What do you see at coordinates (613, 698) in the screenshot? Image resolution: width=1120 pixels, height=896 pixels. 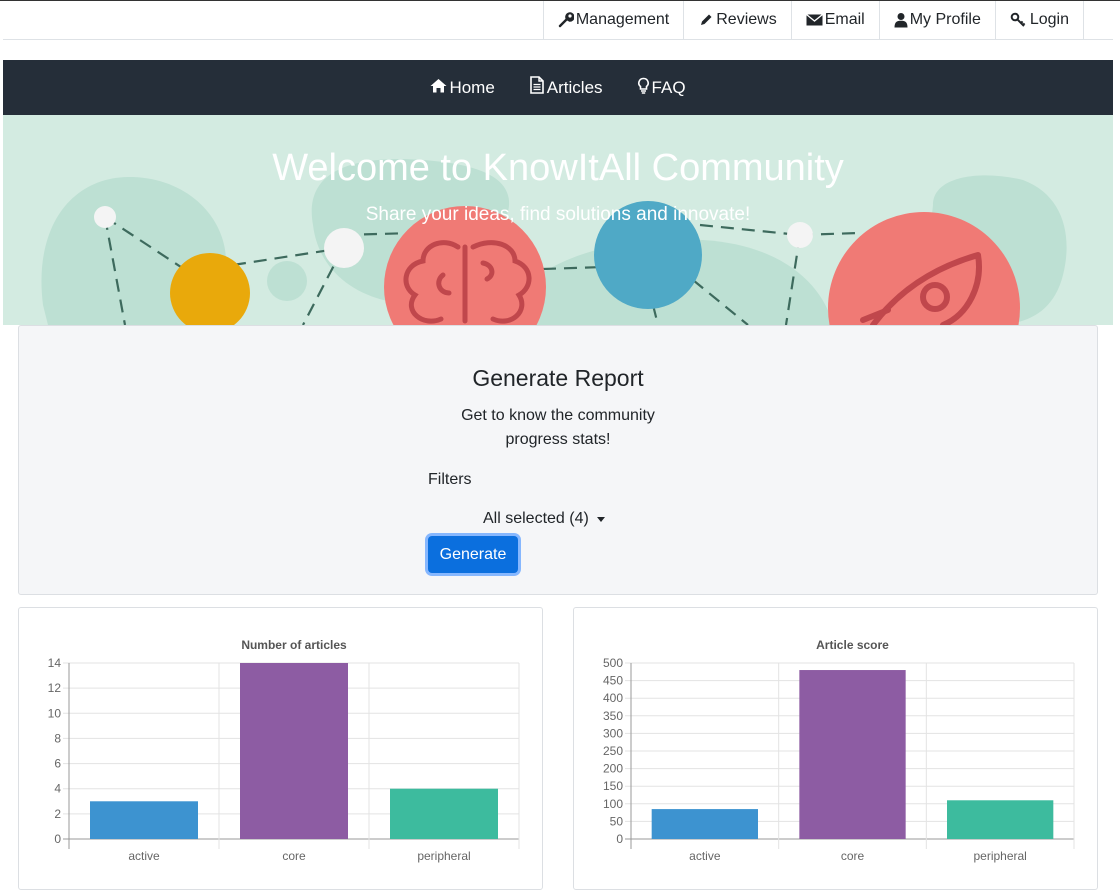 I see `y-tick-label: 400` at bounding box center [613, 698].